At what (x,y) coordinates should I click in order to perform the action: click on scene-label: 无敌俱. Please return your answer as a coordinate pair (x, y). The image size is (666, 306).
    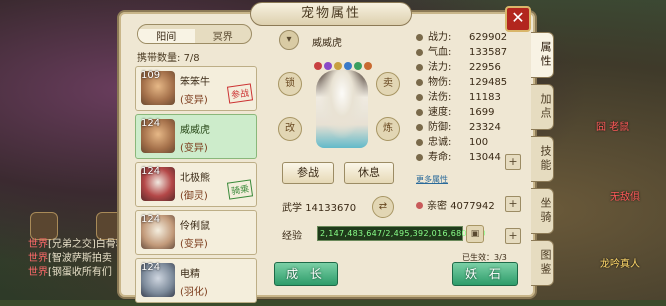
    Looking at the image, I should click on (625, 195).